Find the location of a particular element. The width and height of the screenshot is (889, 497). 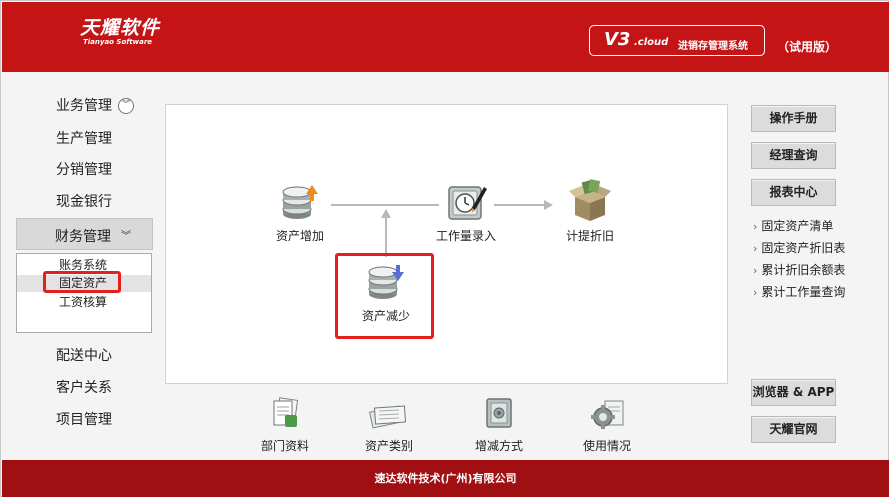

report-center-button: 报表中心 is located at coordinates (793, 192).